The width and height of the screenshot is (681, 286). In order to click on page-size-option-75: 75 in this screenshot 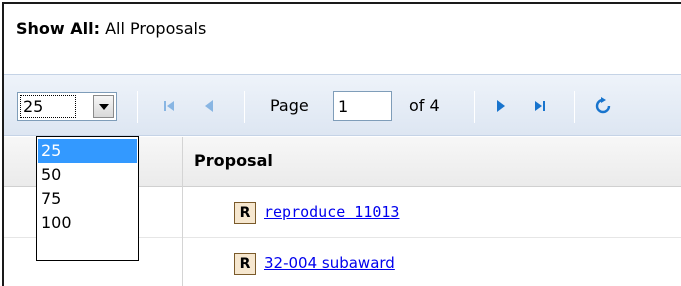, I will do `click(87, 199)`.